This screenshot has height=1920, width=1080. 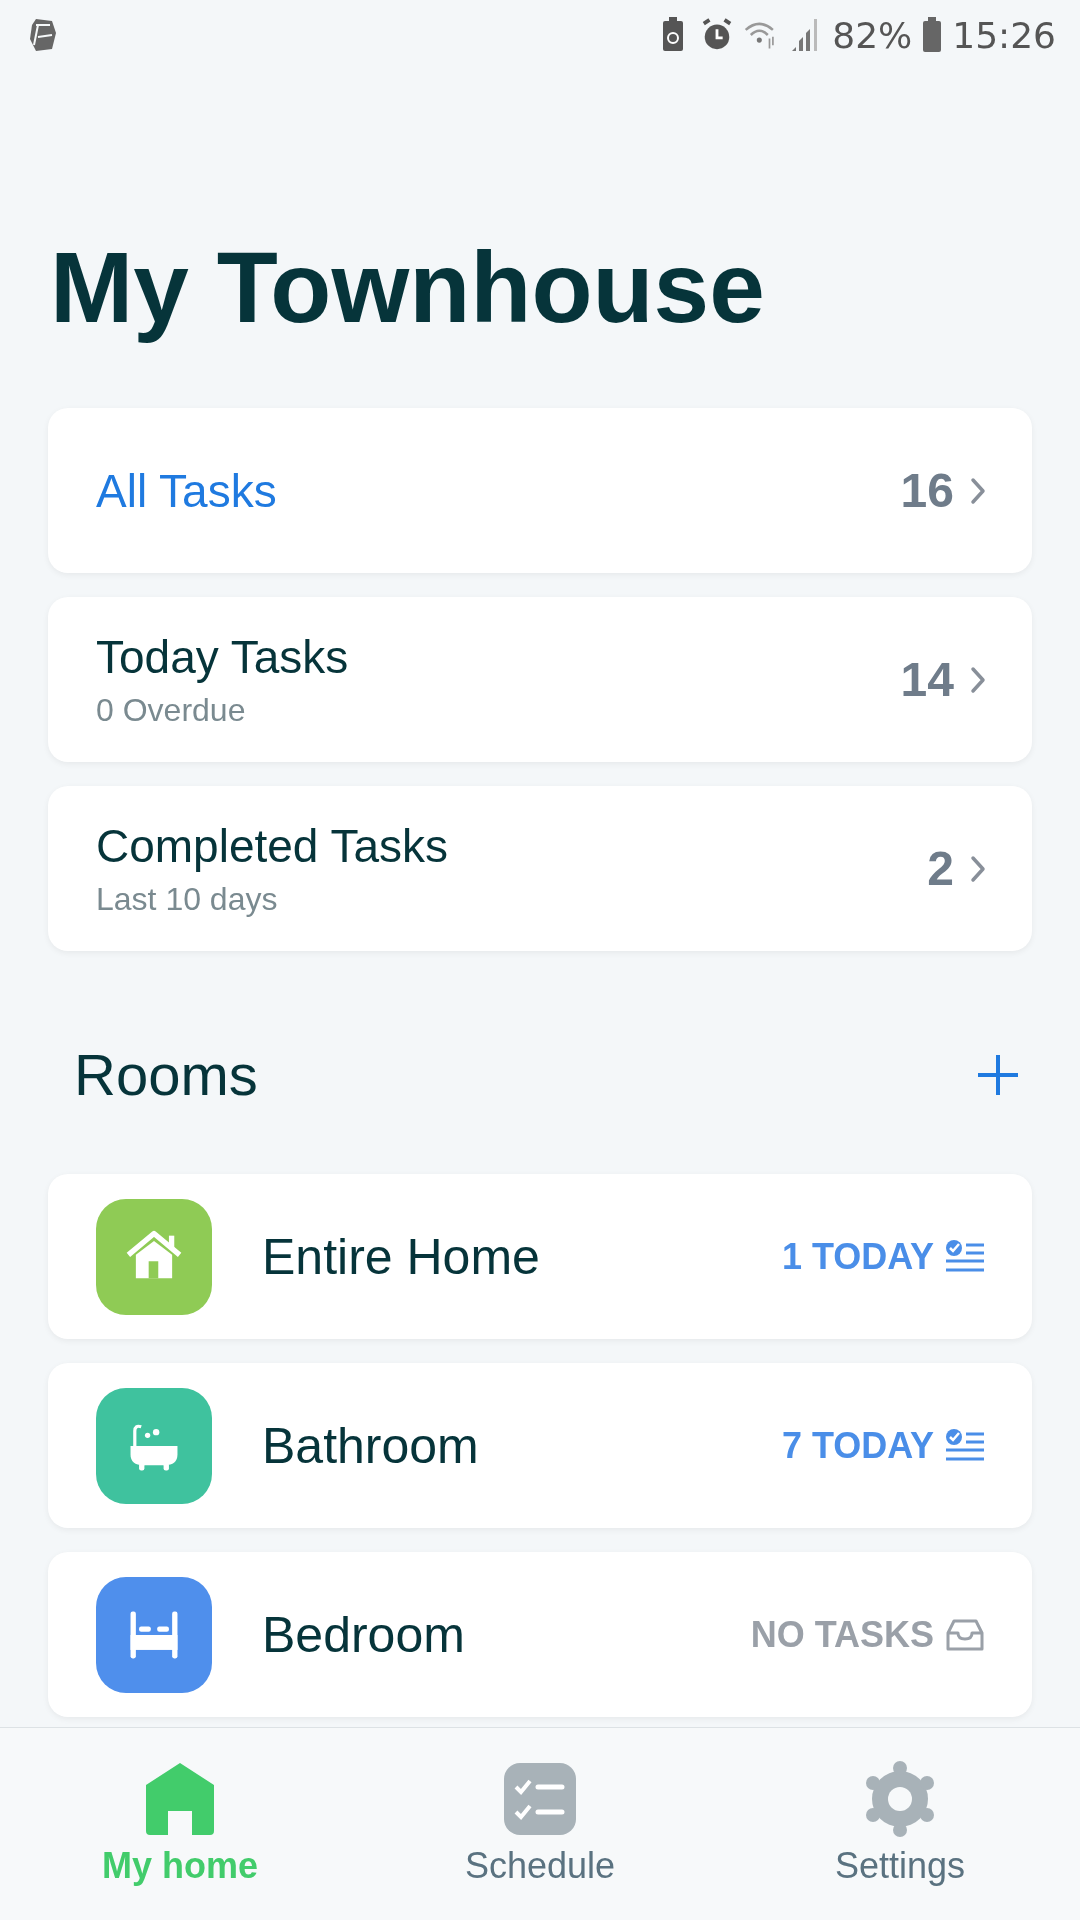 I want to click on task-count: 2, so click(x=940, y=868).